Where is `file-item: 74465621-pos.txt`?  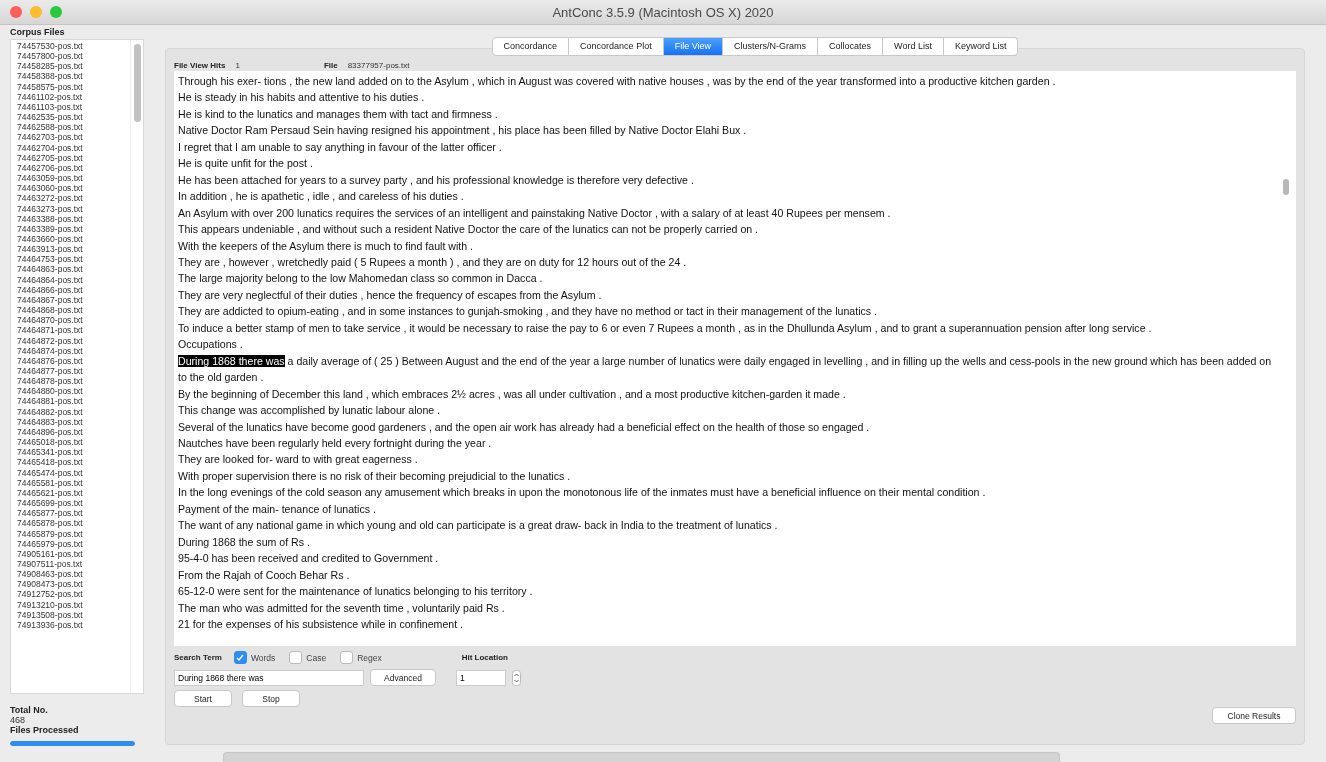
file-item: 74465621-pos.txt is located at coordinates (73, 493).